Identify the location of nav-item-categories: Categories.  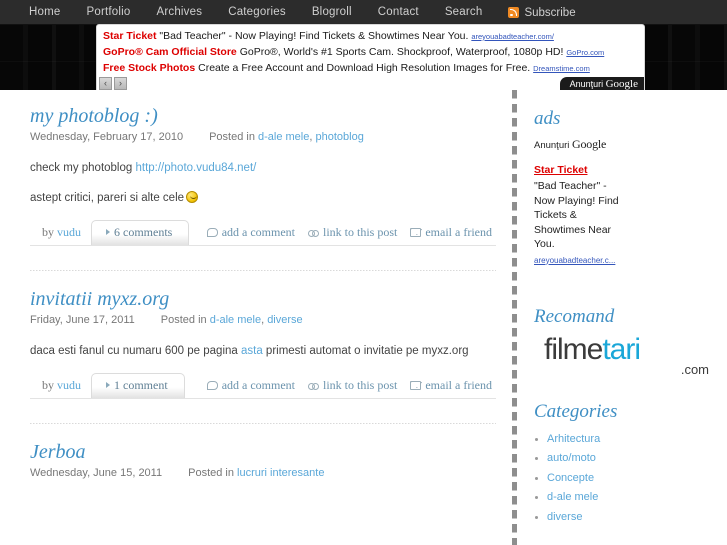
(257, 12).